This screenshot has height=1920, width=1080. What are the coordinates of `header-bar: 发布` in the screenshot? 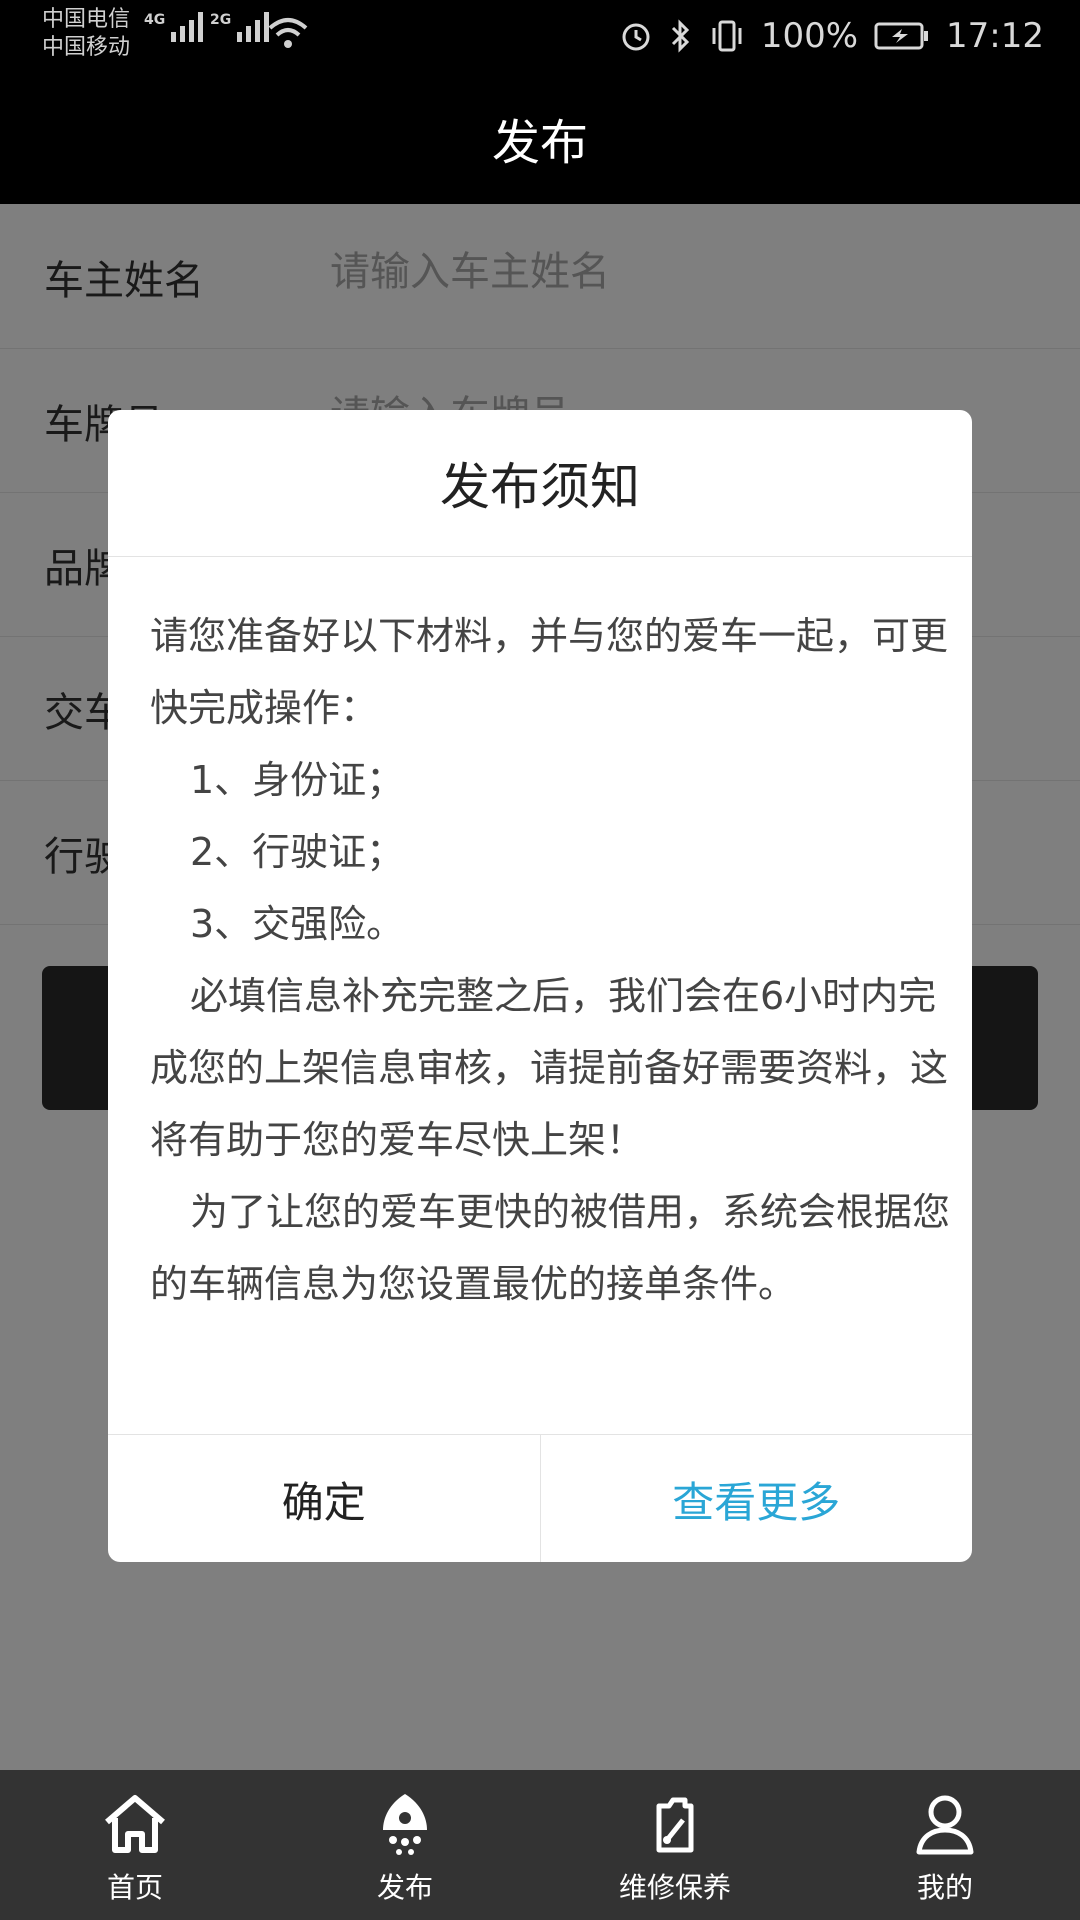 It's located at (540, 138).